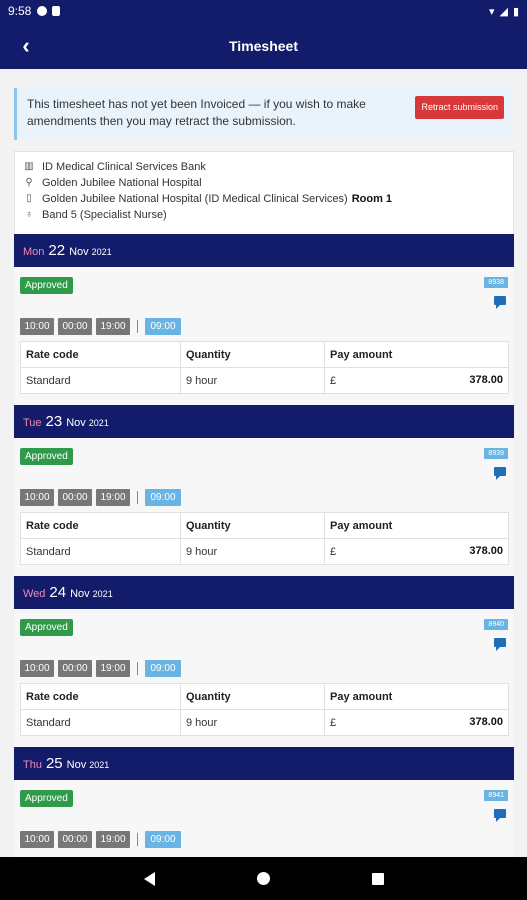 The image size is (527, 900). I want to click on day-header: Thu 25 Nov 2021, so click(264, 763).